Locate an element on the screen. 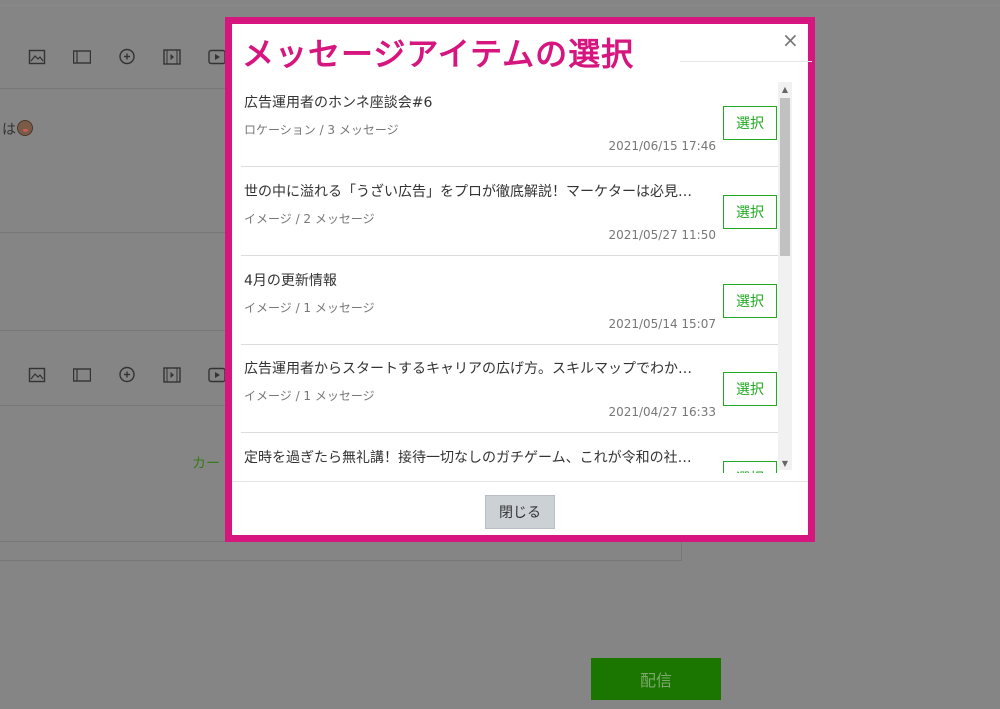 This screenshot has width=1000, height=709. close-icon: × is located at coordinates (790, 40).